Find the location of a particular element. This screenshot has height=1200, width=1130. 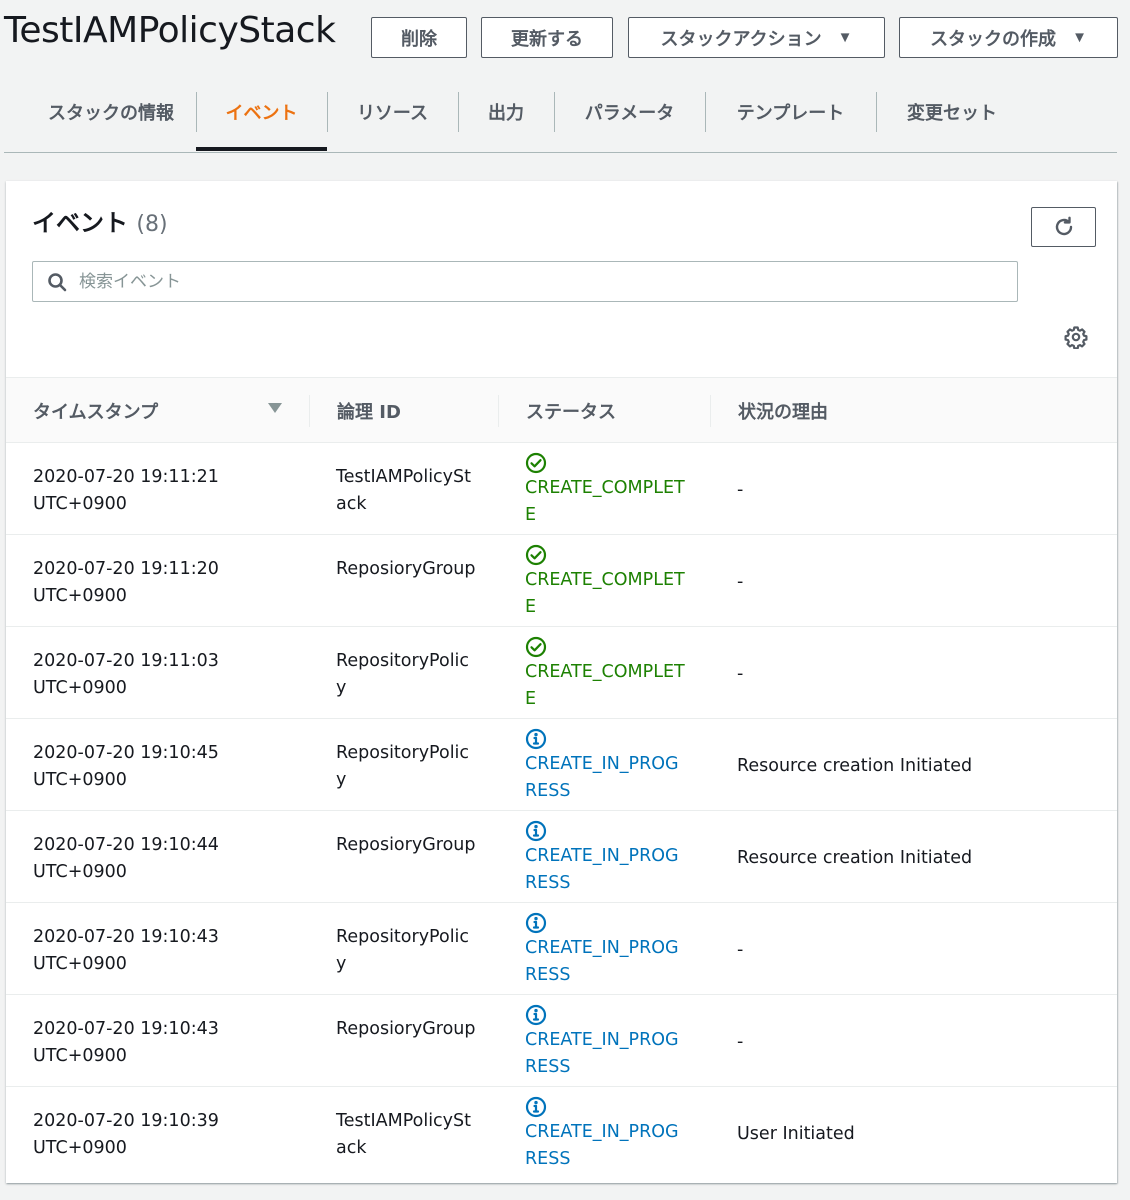

events-count: (8) is located at coordinates (152, 224).